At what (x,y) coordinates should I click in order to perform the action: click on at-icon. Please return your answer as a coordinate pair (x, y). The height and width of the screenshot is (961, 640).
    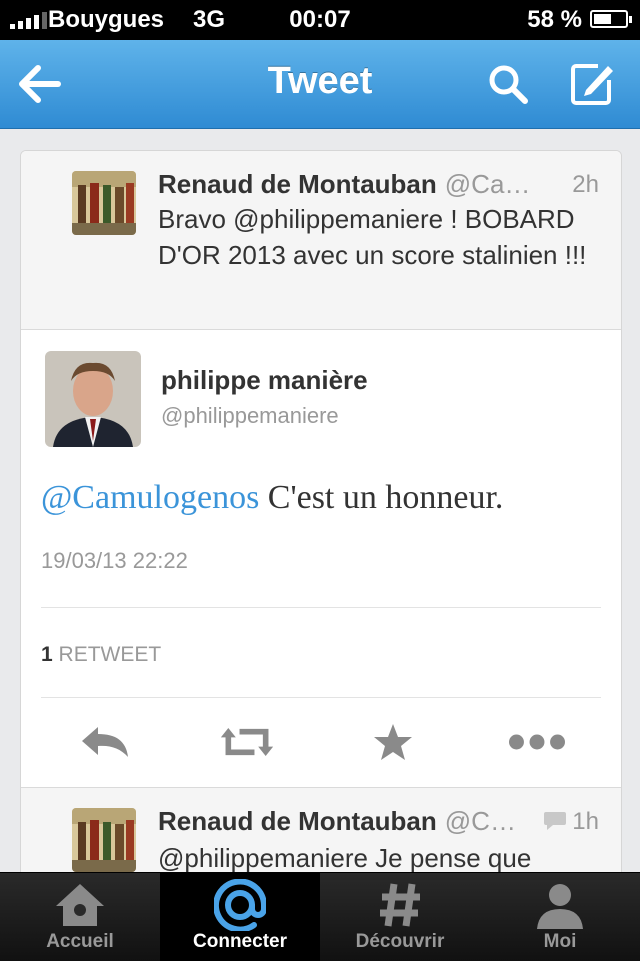
    Looking at the image, I should click on (240, 905).